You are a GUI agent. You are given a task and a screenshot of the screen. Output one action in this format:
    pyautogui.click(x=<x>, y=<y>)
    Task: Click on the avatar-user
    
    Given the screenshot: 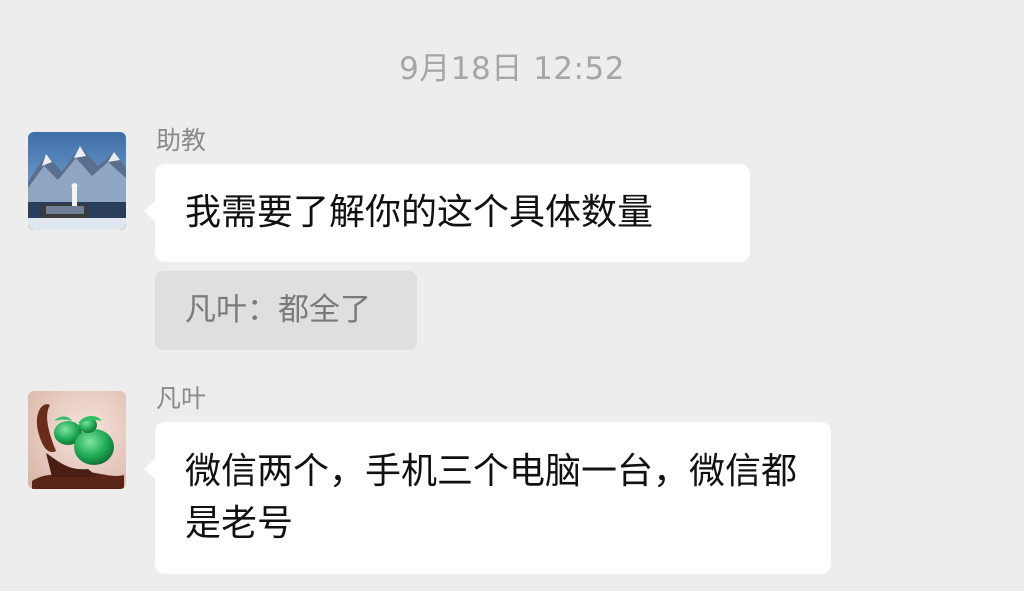 What is the action you would take?
    pyautogui.click(x=77, y=440)
    